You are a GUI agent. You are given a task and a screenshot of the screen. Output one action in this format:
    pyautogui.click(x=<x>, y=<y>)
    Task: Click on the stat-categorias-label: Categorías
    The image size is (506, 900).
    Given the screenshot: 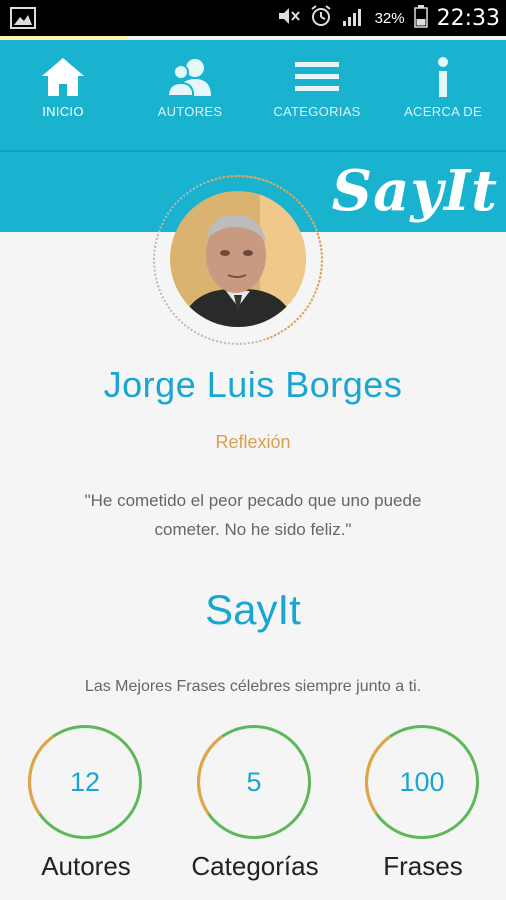 What is the action you would take?
    pyautogui.click(x=255, y=866)
    